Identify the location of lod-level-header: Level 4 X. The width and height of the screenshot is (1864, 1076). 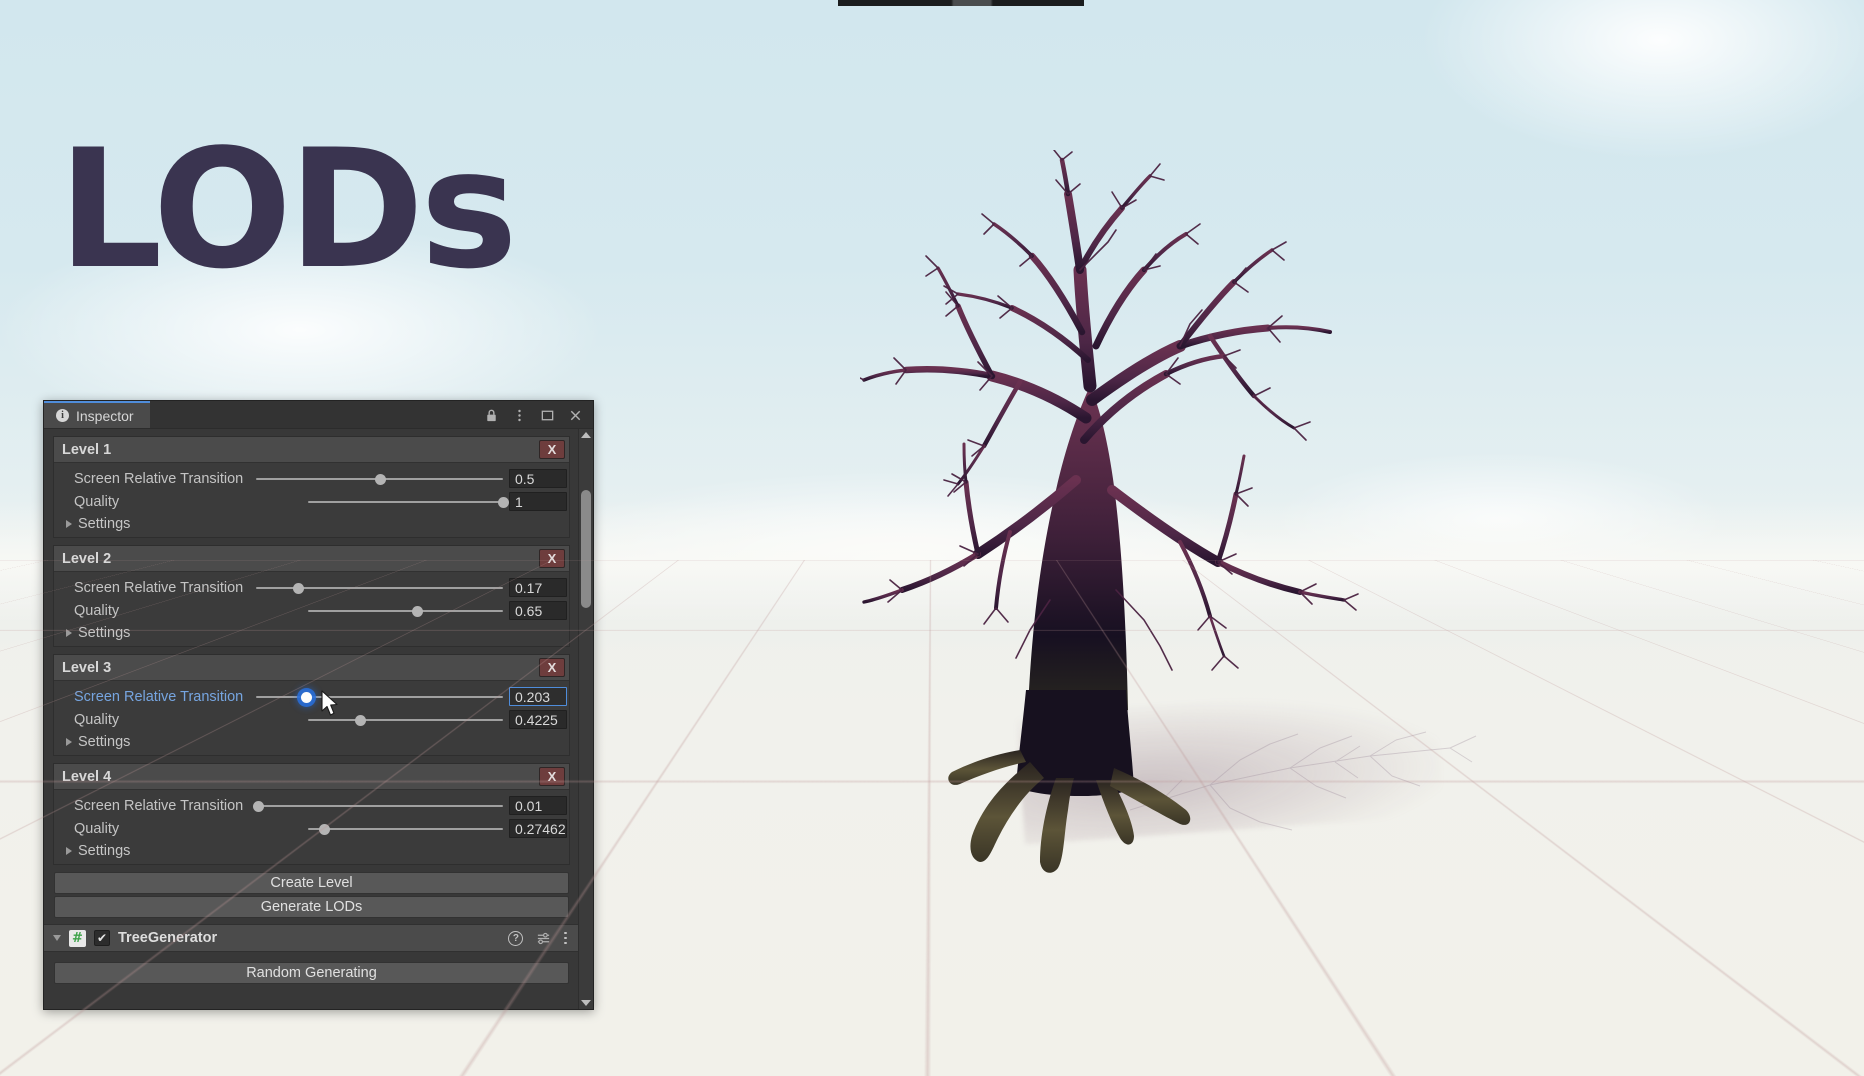
(311, 777).